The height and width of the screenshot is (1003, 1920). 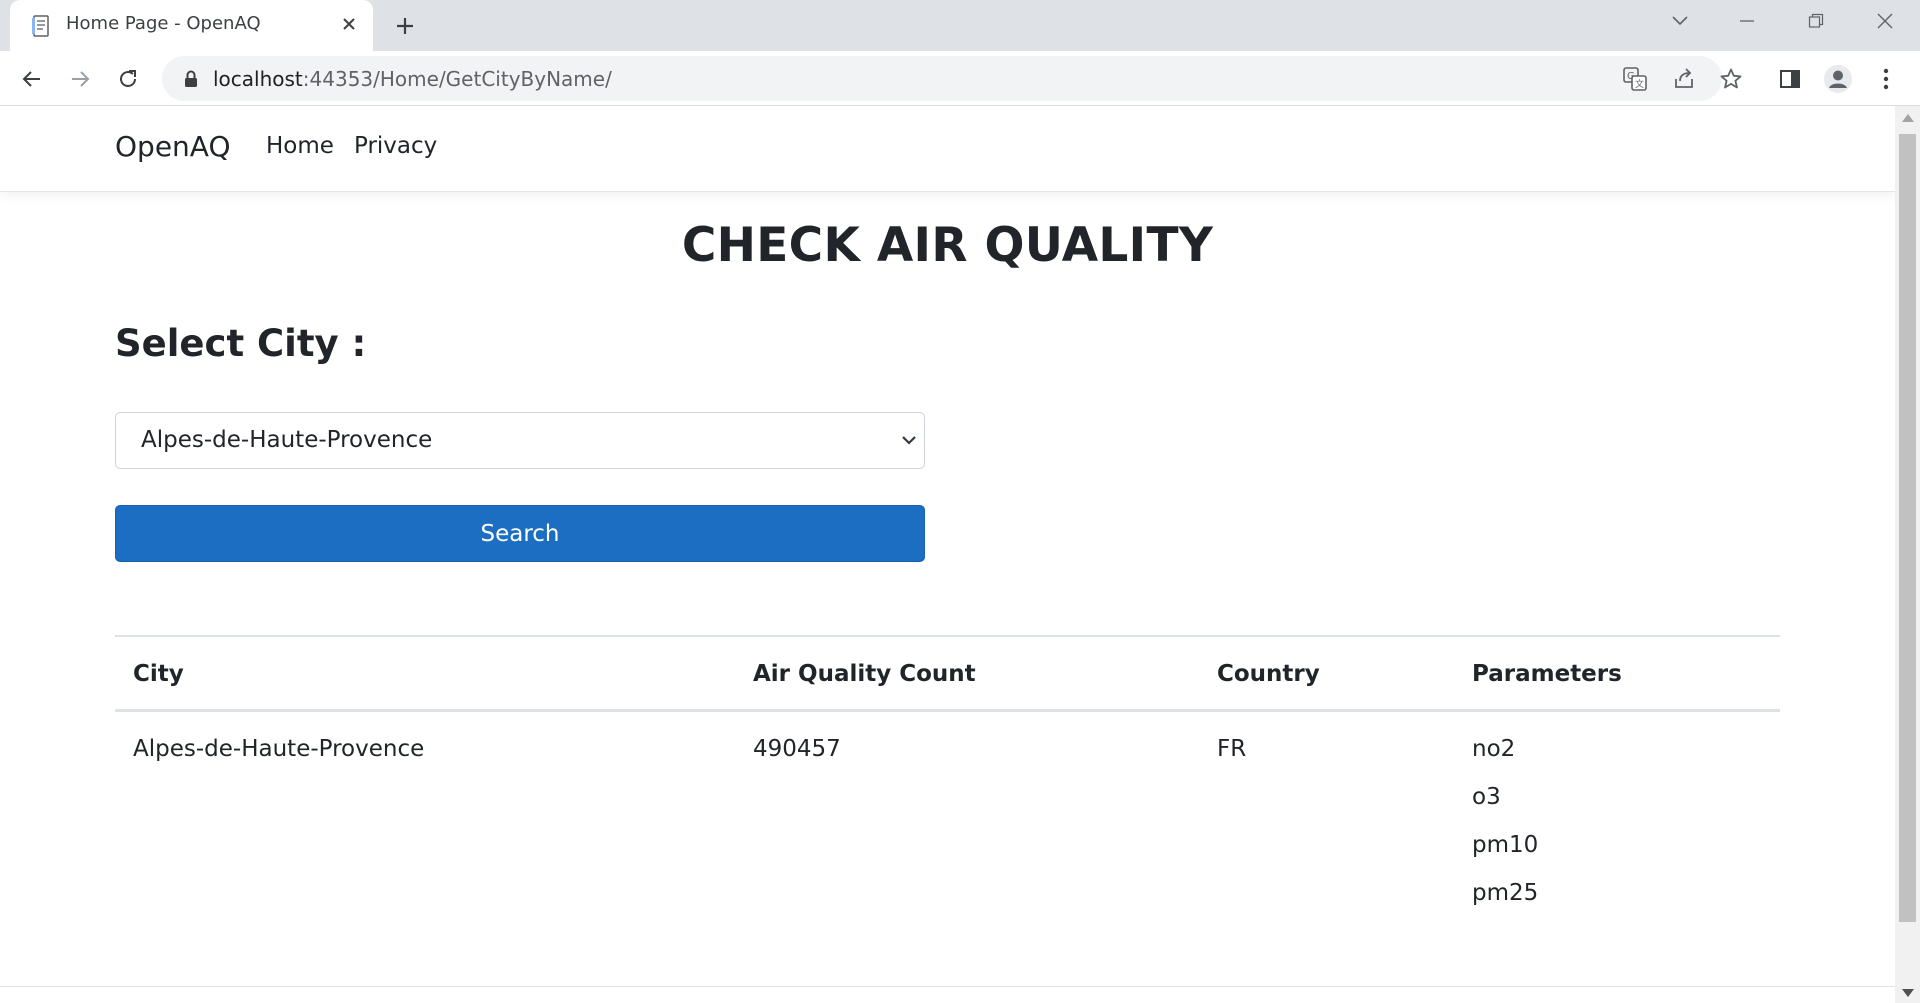 What do you see at coordinates (864, 674) in the screenshot?
I see `column-header-air-quality-count: Air Quality Count` at bounding box center [864, 674].